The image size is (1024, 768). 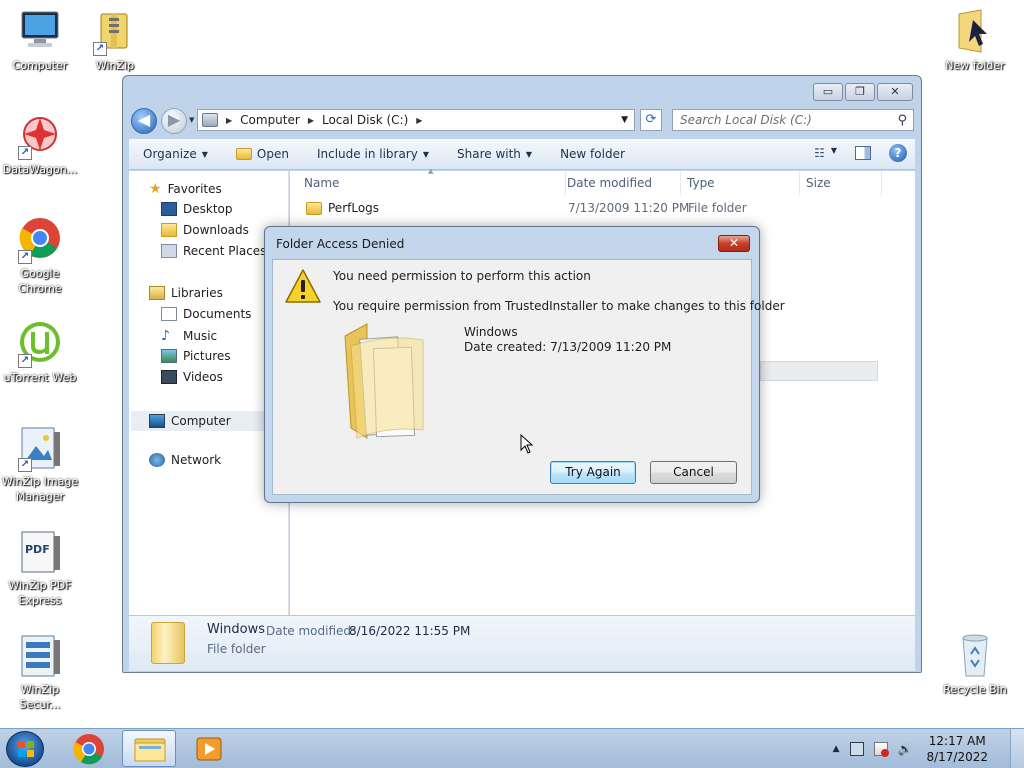 I want to click on action-center-flag-icon, so click(x=881, y=749).